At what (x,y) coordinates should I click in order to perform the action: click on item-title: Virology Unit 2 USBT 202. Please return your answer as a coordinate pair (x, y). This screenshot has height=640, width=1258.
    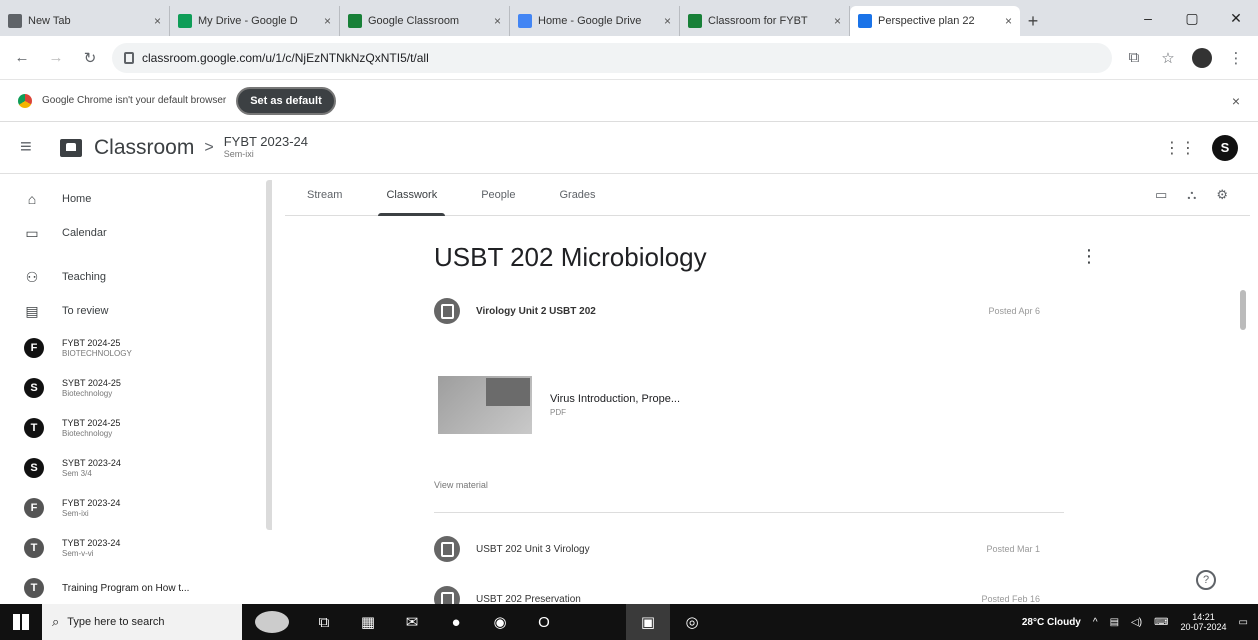
    Looking at the image, I should click on (536, 311).